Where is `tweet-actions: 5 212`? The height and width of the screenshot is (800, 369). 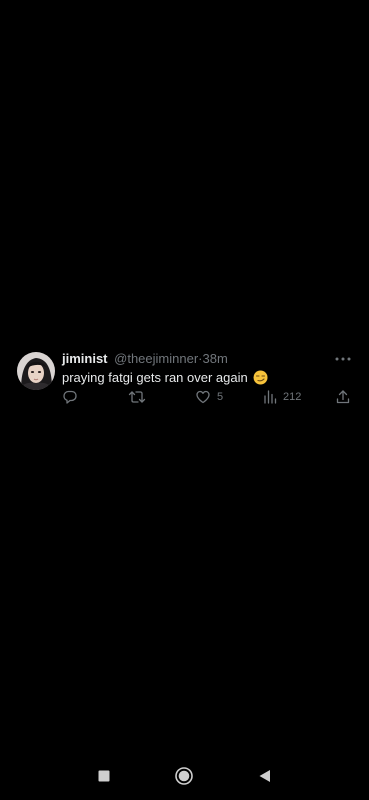 tweet-actions: 5 212 is located at coordinates (184, 397).